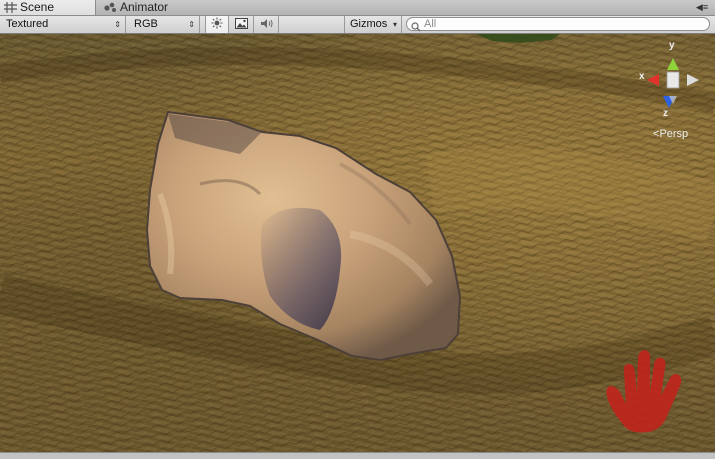 The image size is (715, 459). What do you see at coordinates (110, 7) in the screenshot?
I see `animator-icon` at bounding box center [110, 7].